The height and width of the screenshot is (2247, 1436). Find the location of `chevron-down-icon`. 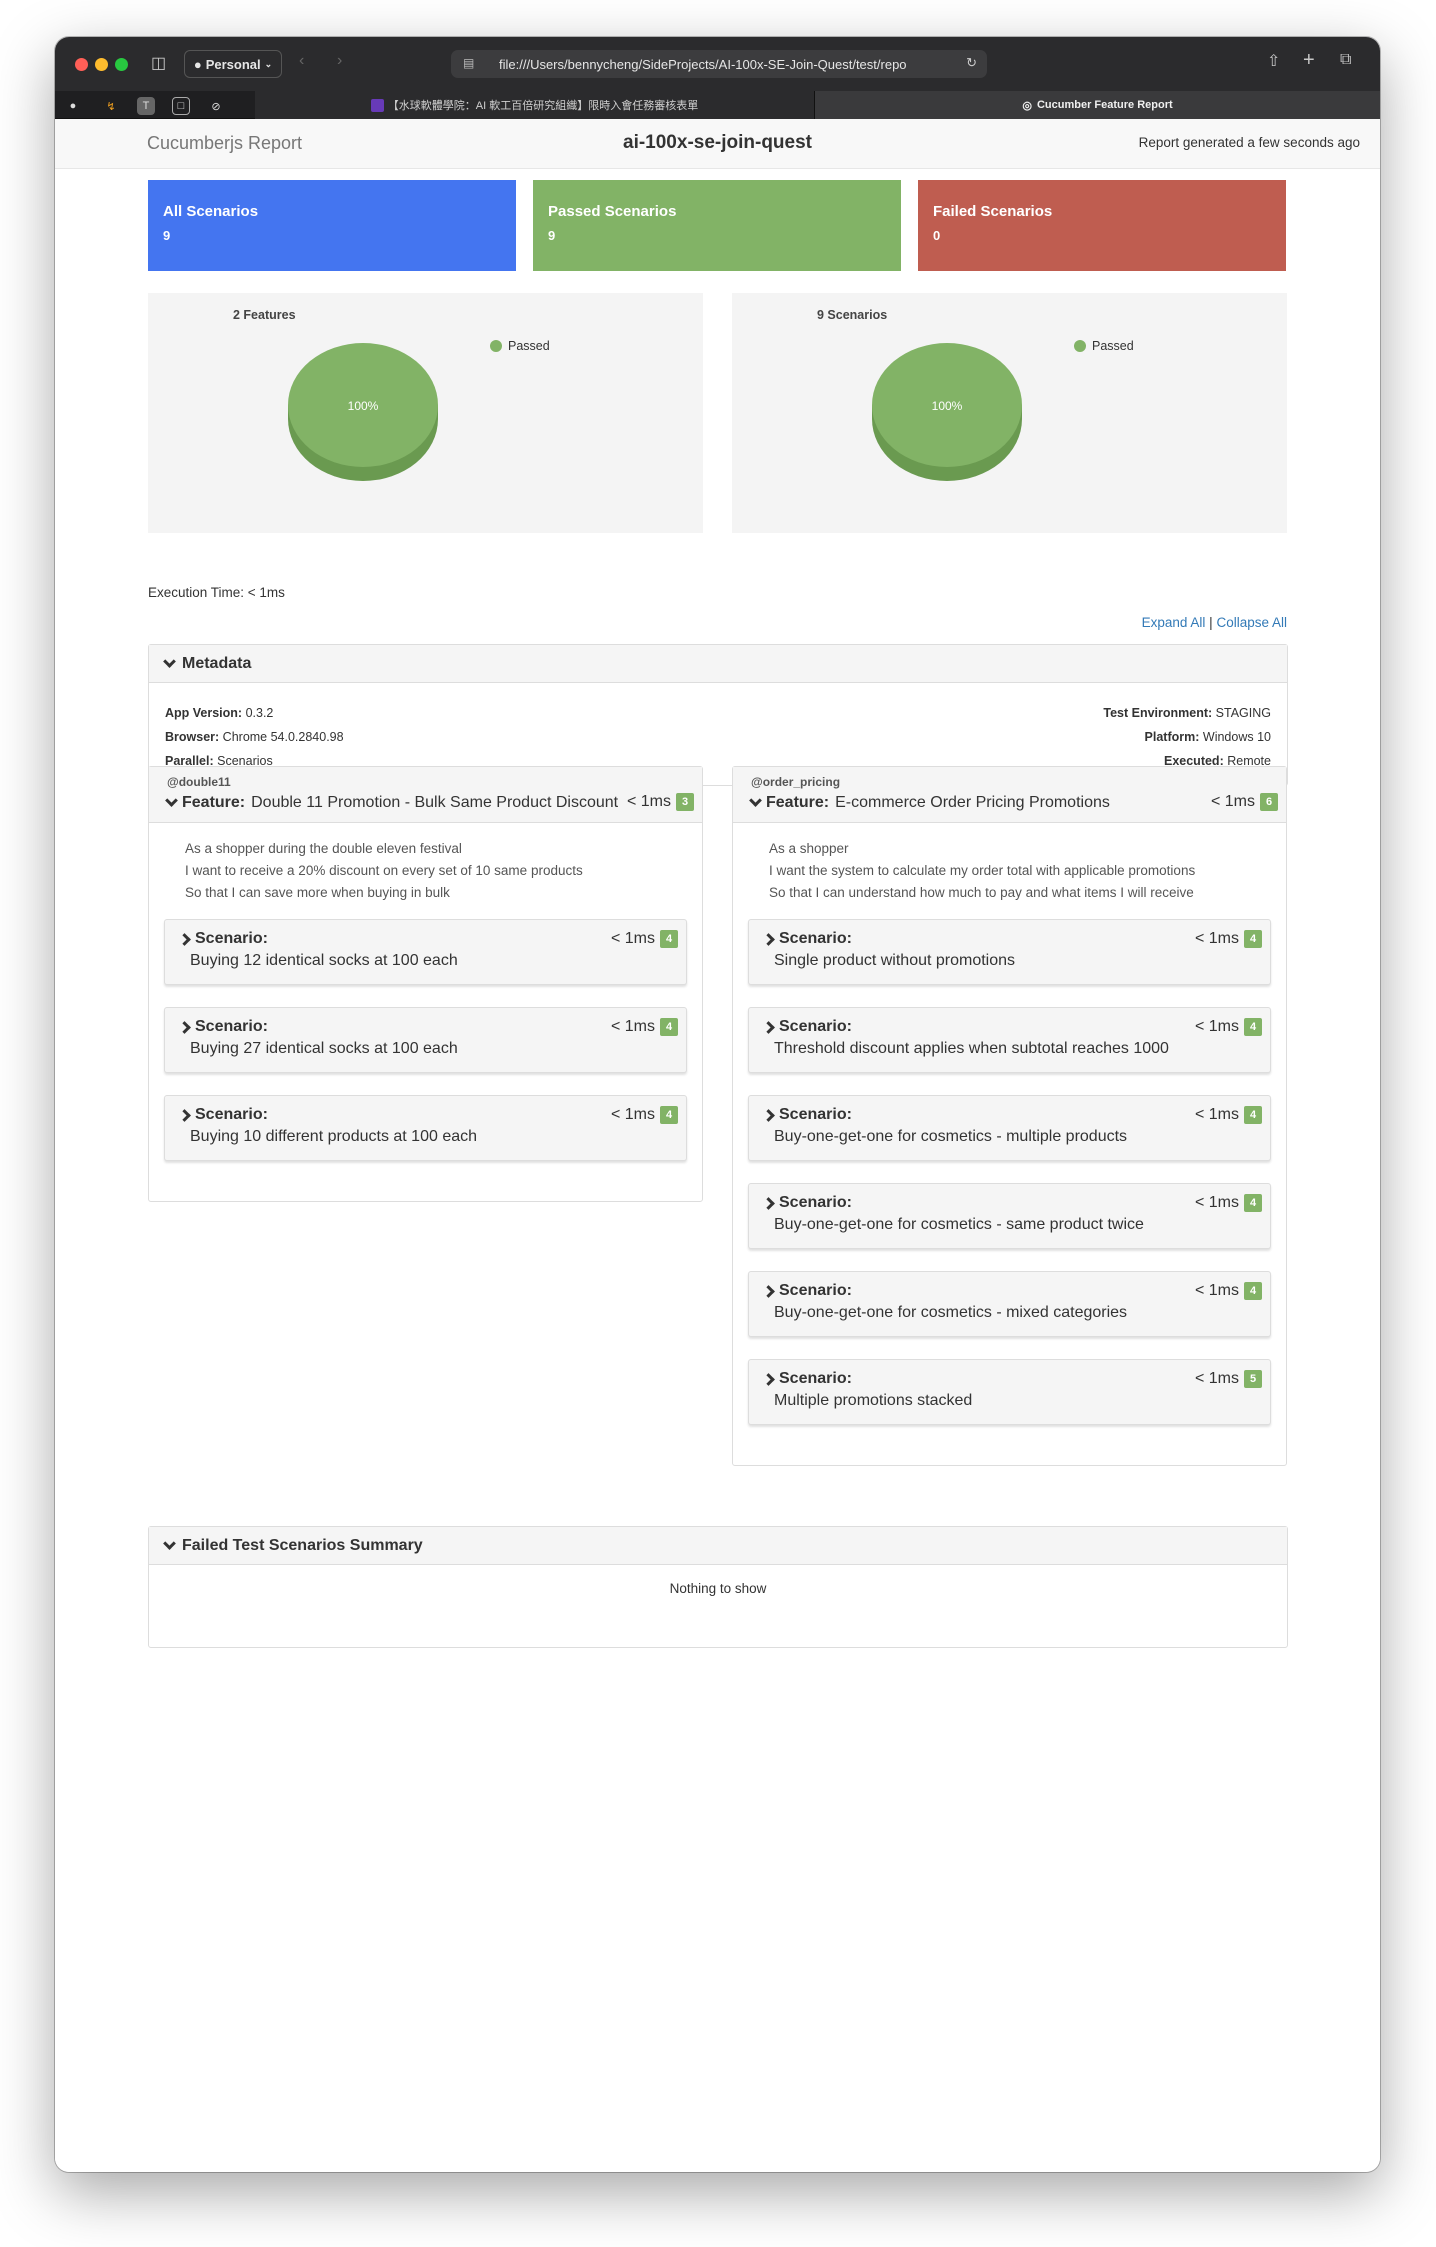

chevron-down-icon is located at coordinates (755, 800).